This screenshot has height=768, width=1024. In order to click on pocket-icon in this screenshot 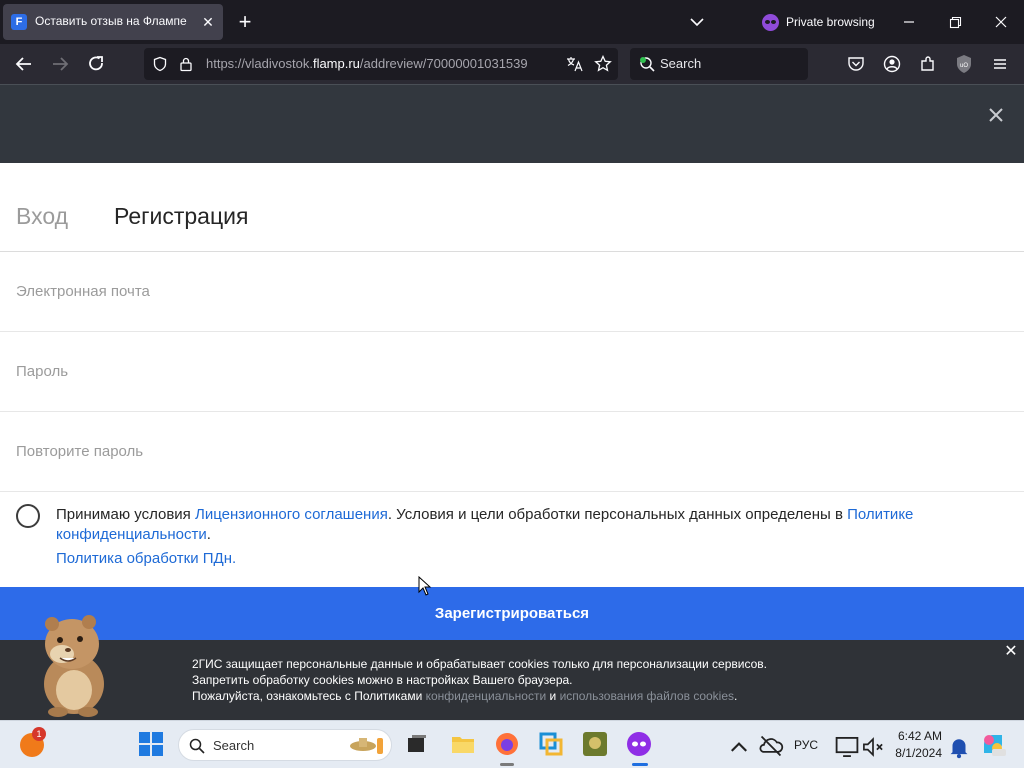, I will do `click(856, 64)`.